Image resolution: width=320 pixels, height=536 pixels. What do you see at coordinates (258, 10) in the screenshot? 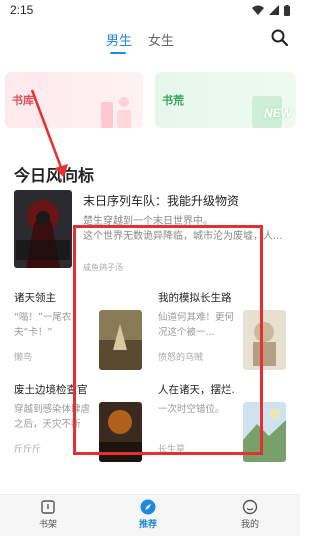
I see `wifi-icon` at bounding box center [258, 10].